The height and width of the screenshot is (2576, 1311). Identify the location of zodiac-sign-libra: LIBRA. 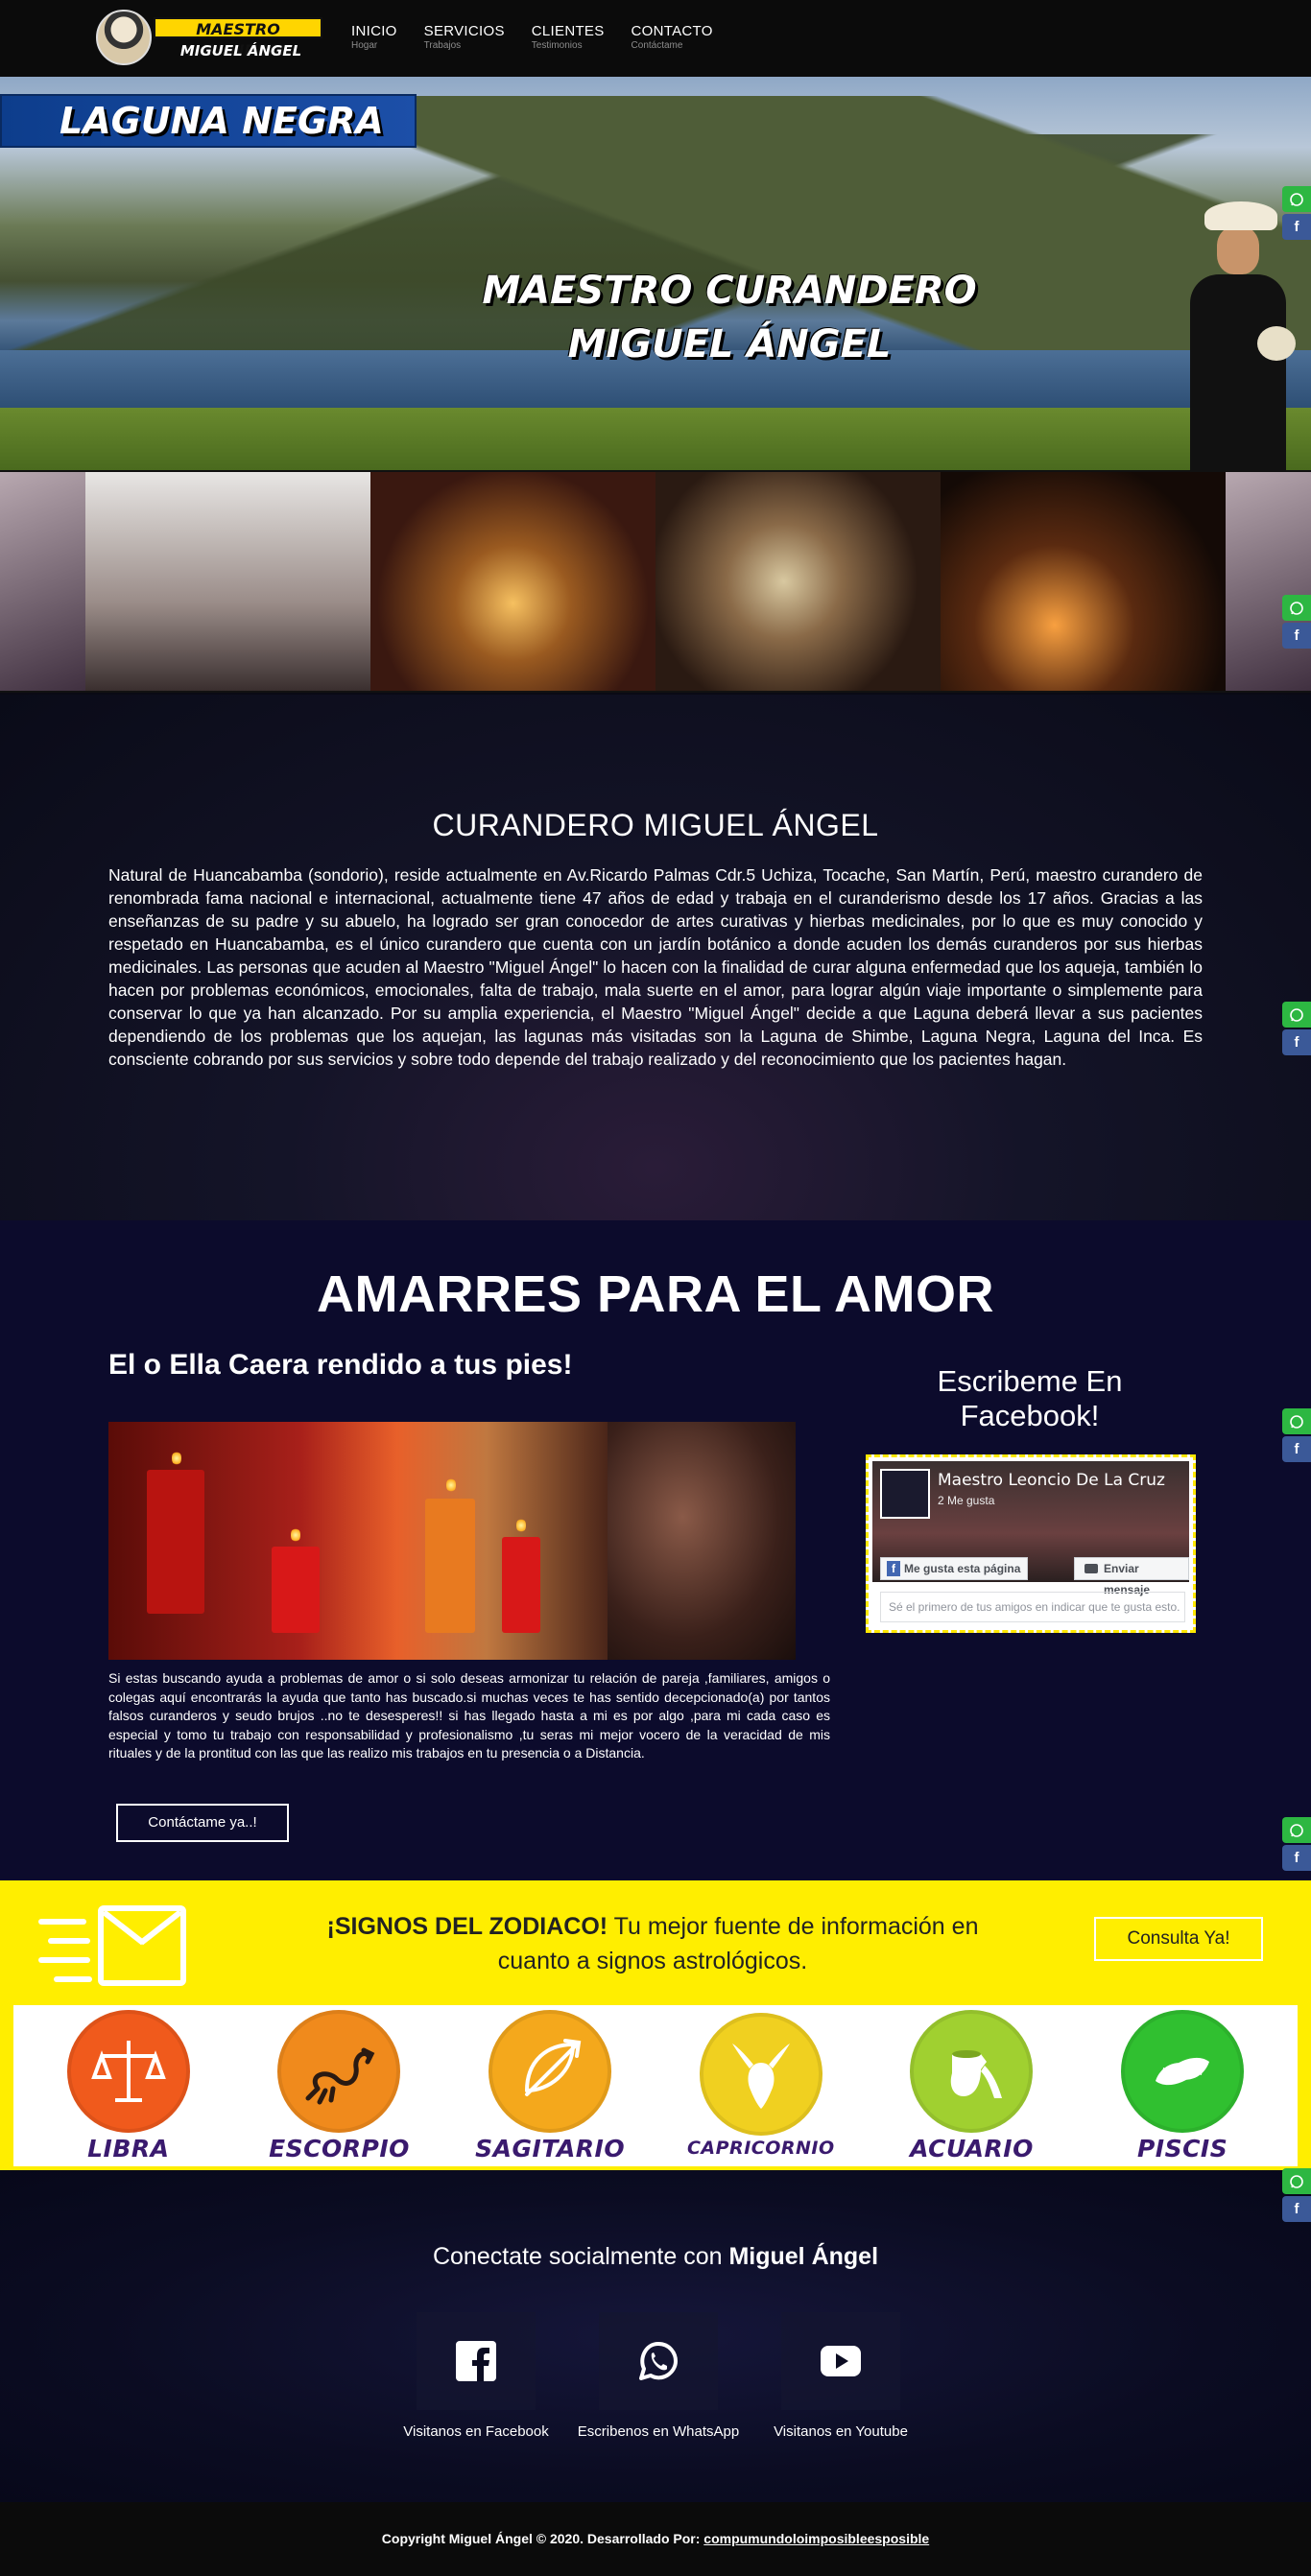
(128, 2085).